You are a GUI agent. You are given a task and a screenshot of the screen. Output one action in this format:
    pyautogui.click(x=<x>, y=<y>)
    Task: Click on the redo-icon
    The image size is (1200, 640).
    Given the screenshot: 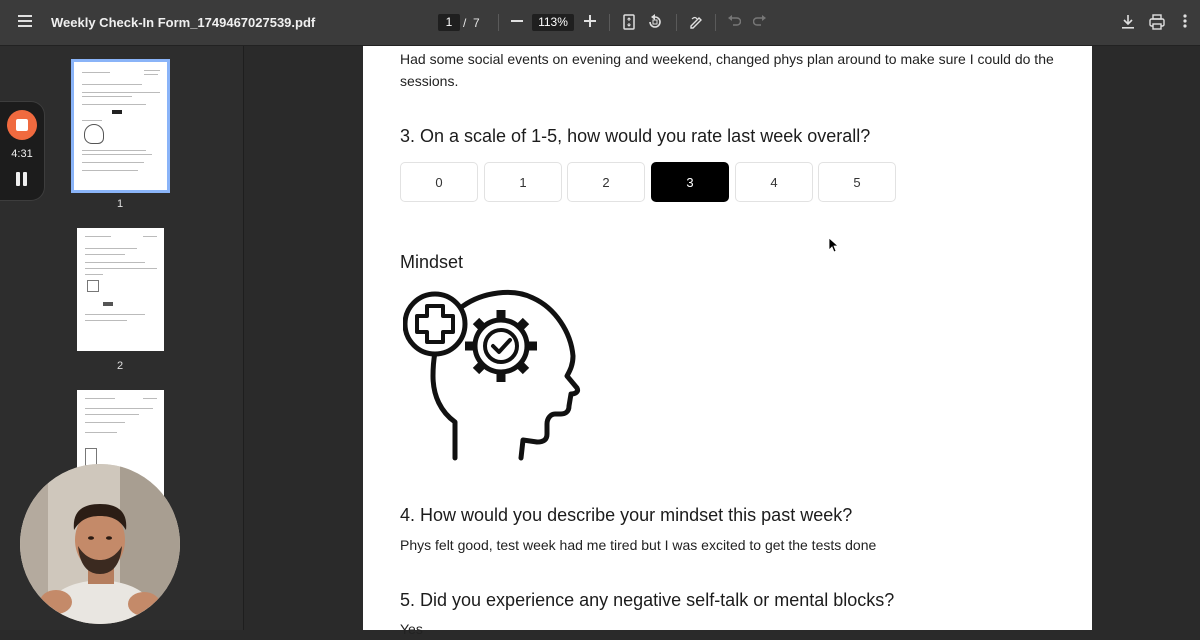 What is the action you would take?
    pyautogui.click(x=759, y=22)
    